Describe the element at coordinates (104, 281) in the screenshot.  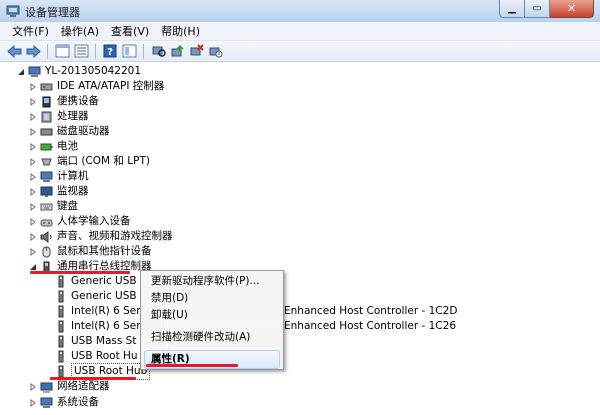
I see `device-label: Generic USB` at that location.